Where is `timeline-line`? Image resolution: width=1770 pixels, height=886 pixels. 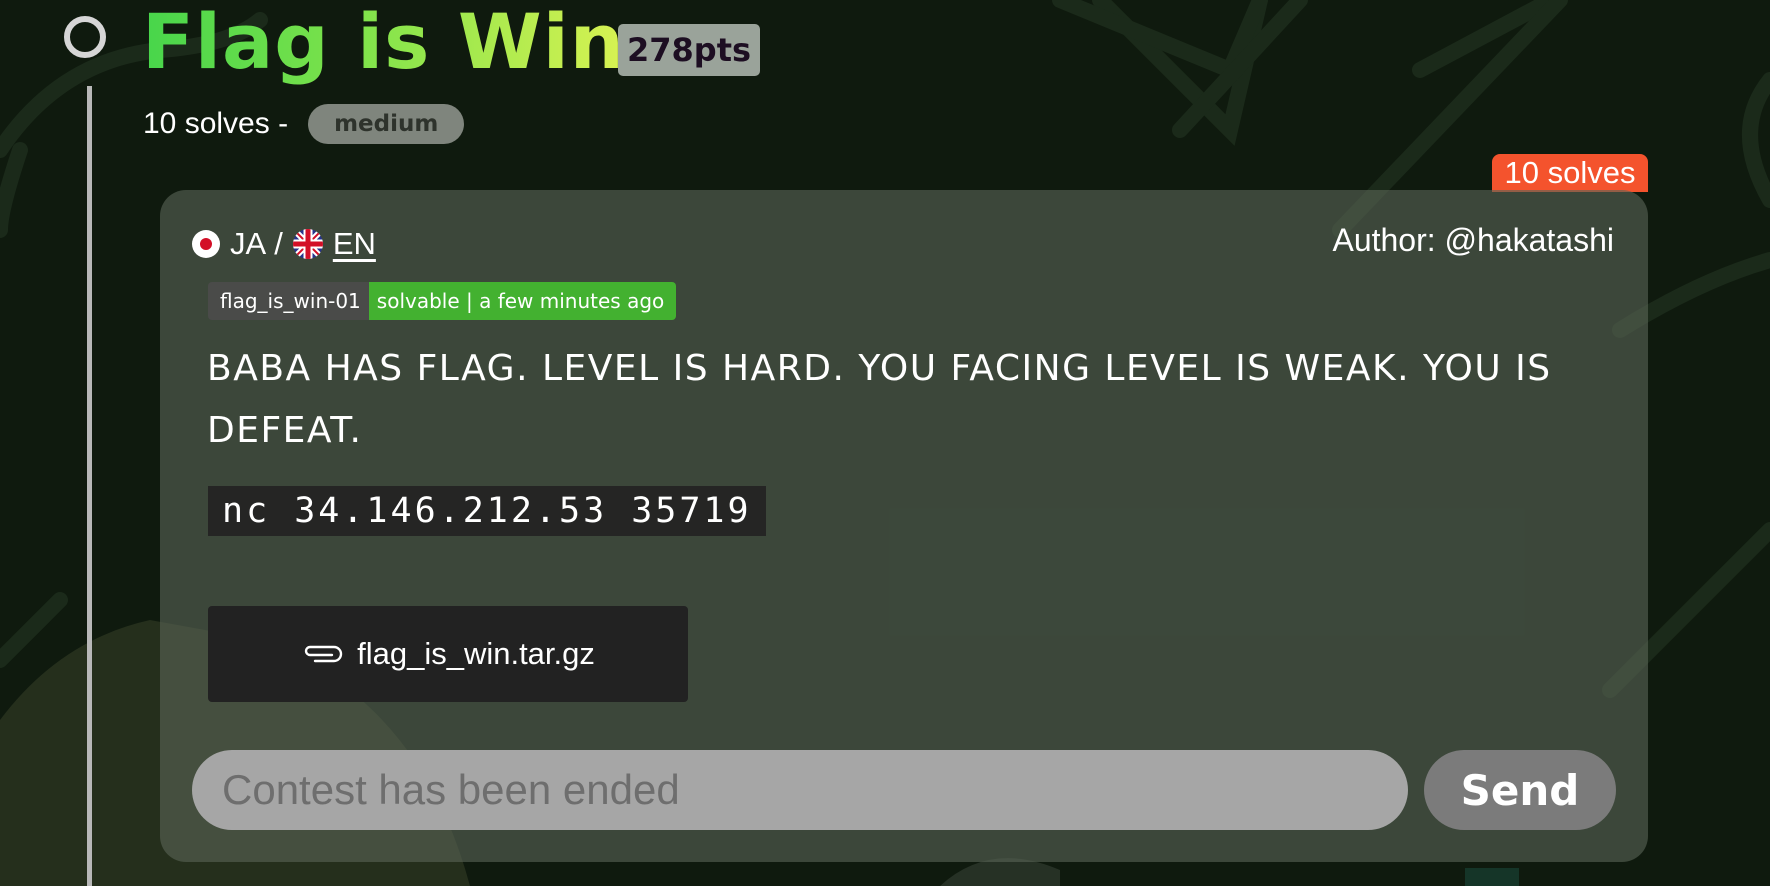
timeline-line is located at coordinates (89, 486).